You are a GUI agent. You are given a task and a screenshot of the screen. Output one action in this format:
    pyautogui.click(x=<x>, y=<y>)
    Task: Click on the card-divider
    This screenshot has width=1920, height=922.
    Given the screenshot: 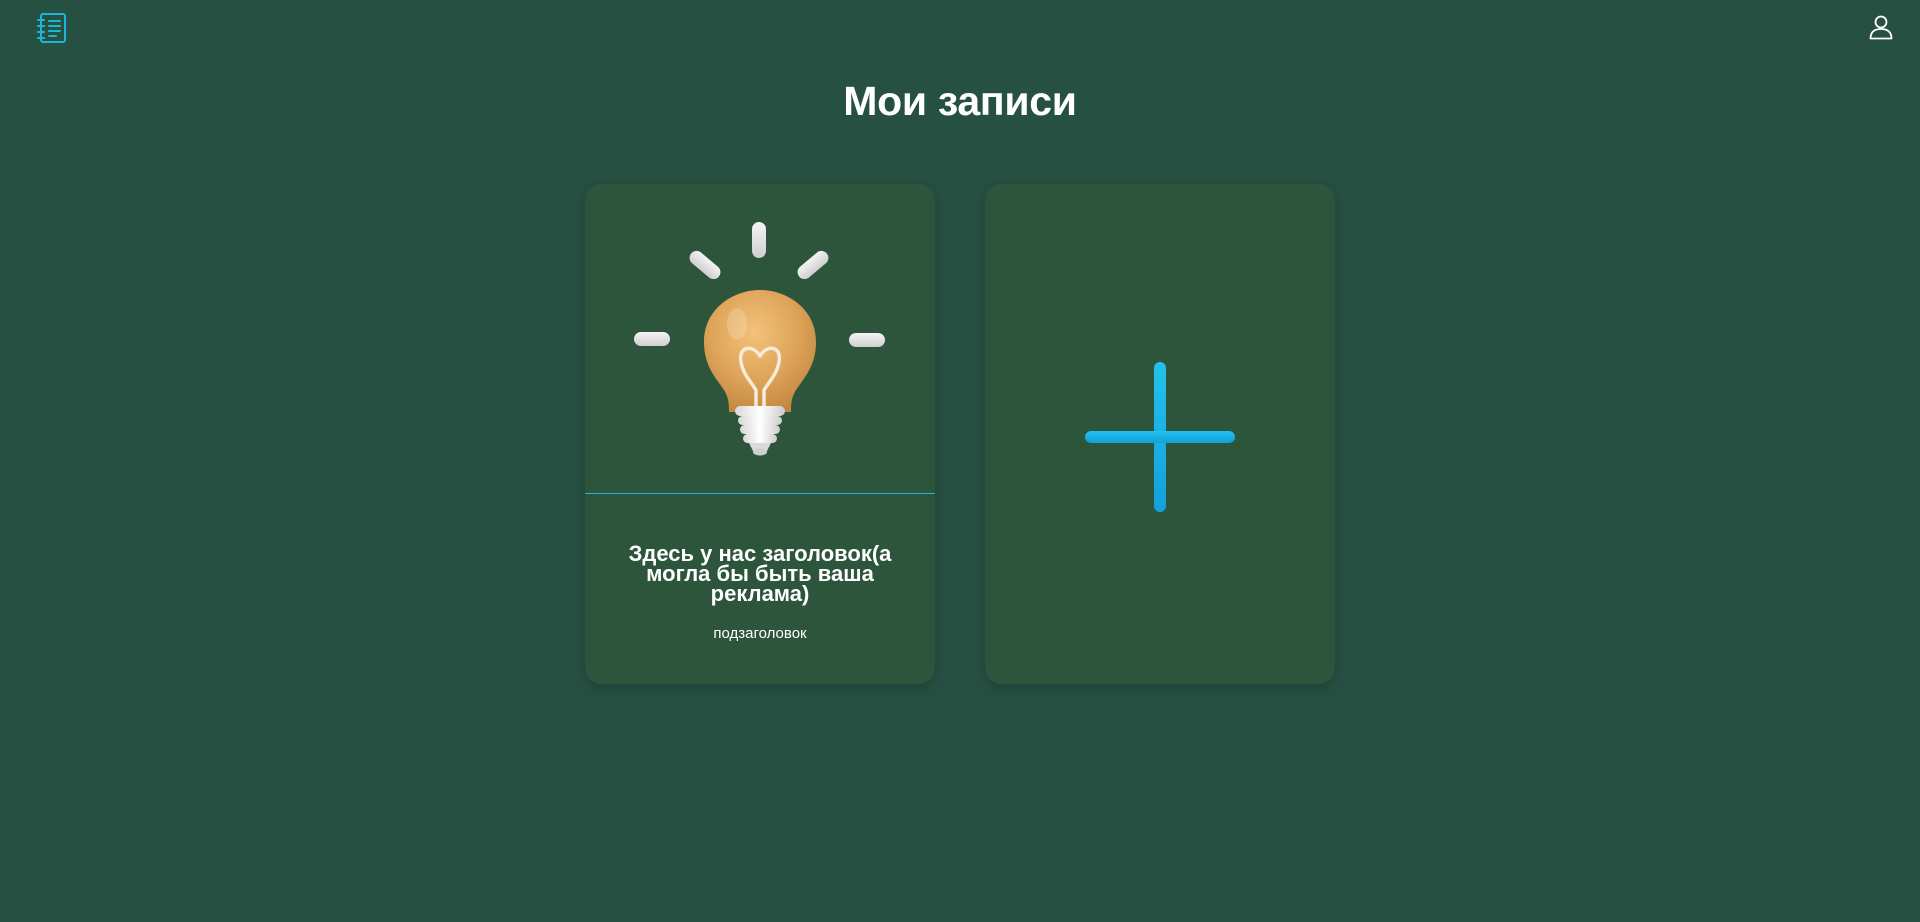 What is the action you would take?
    pyautogui.click(x=760, y=493)
    